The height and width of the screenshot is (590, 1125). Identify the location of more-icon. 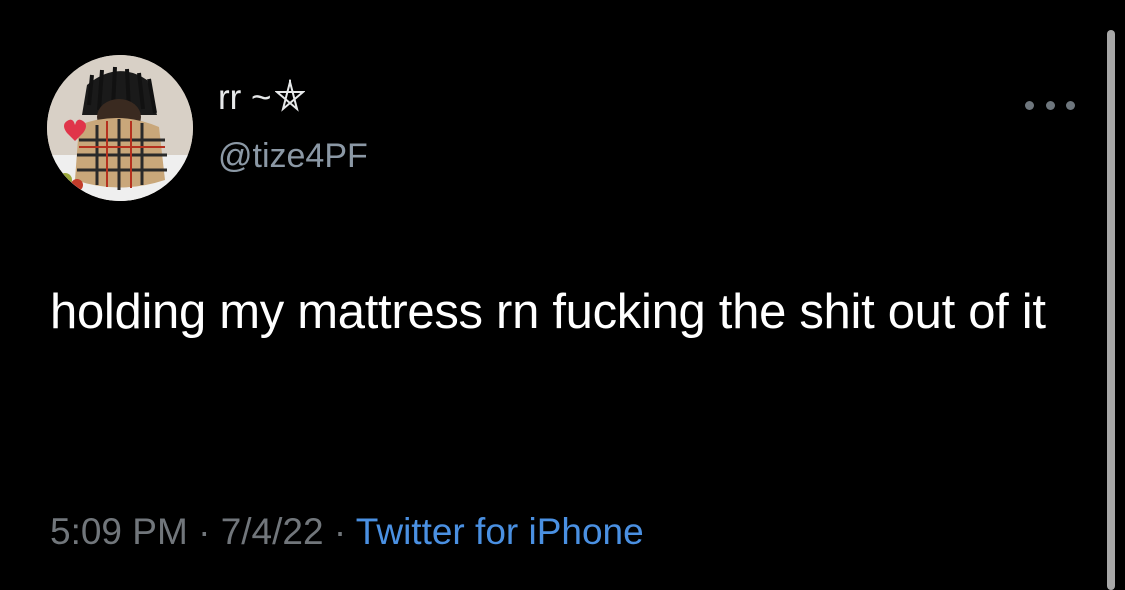
(1050, 105).